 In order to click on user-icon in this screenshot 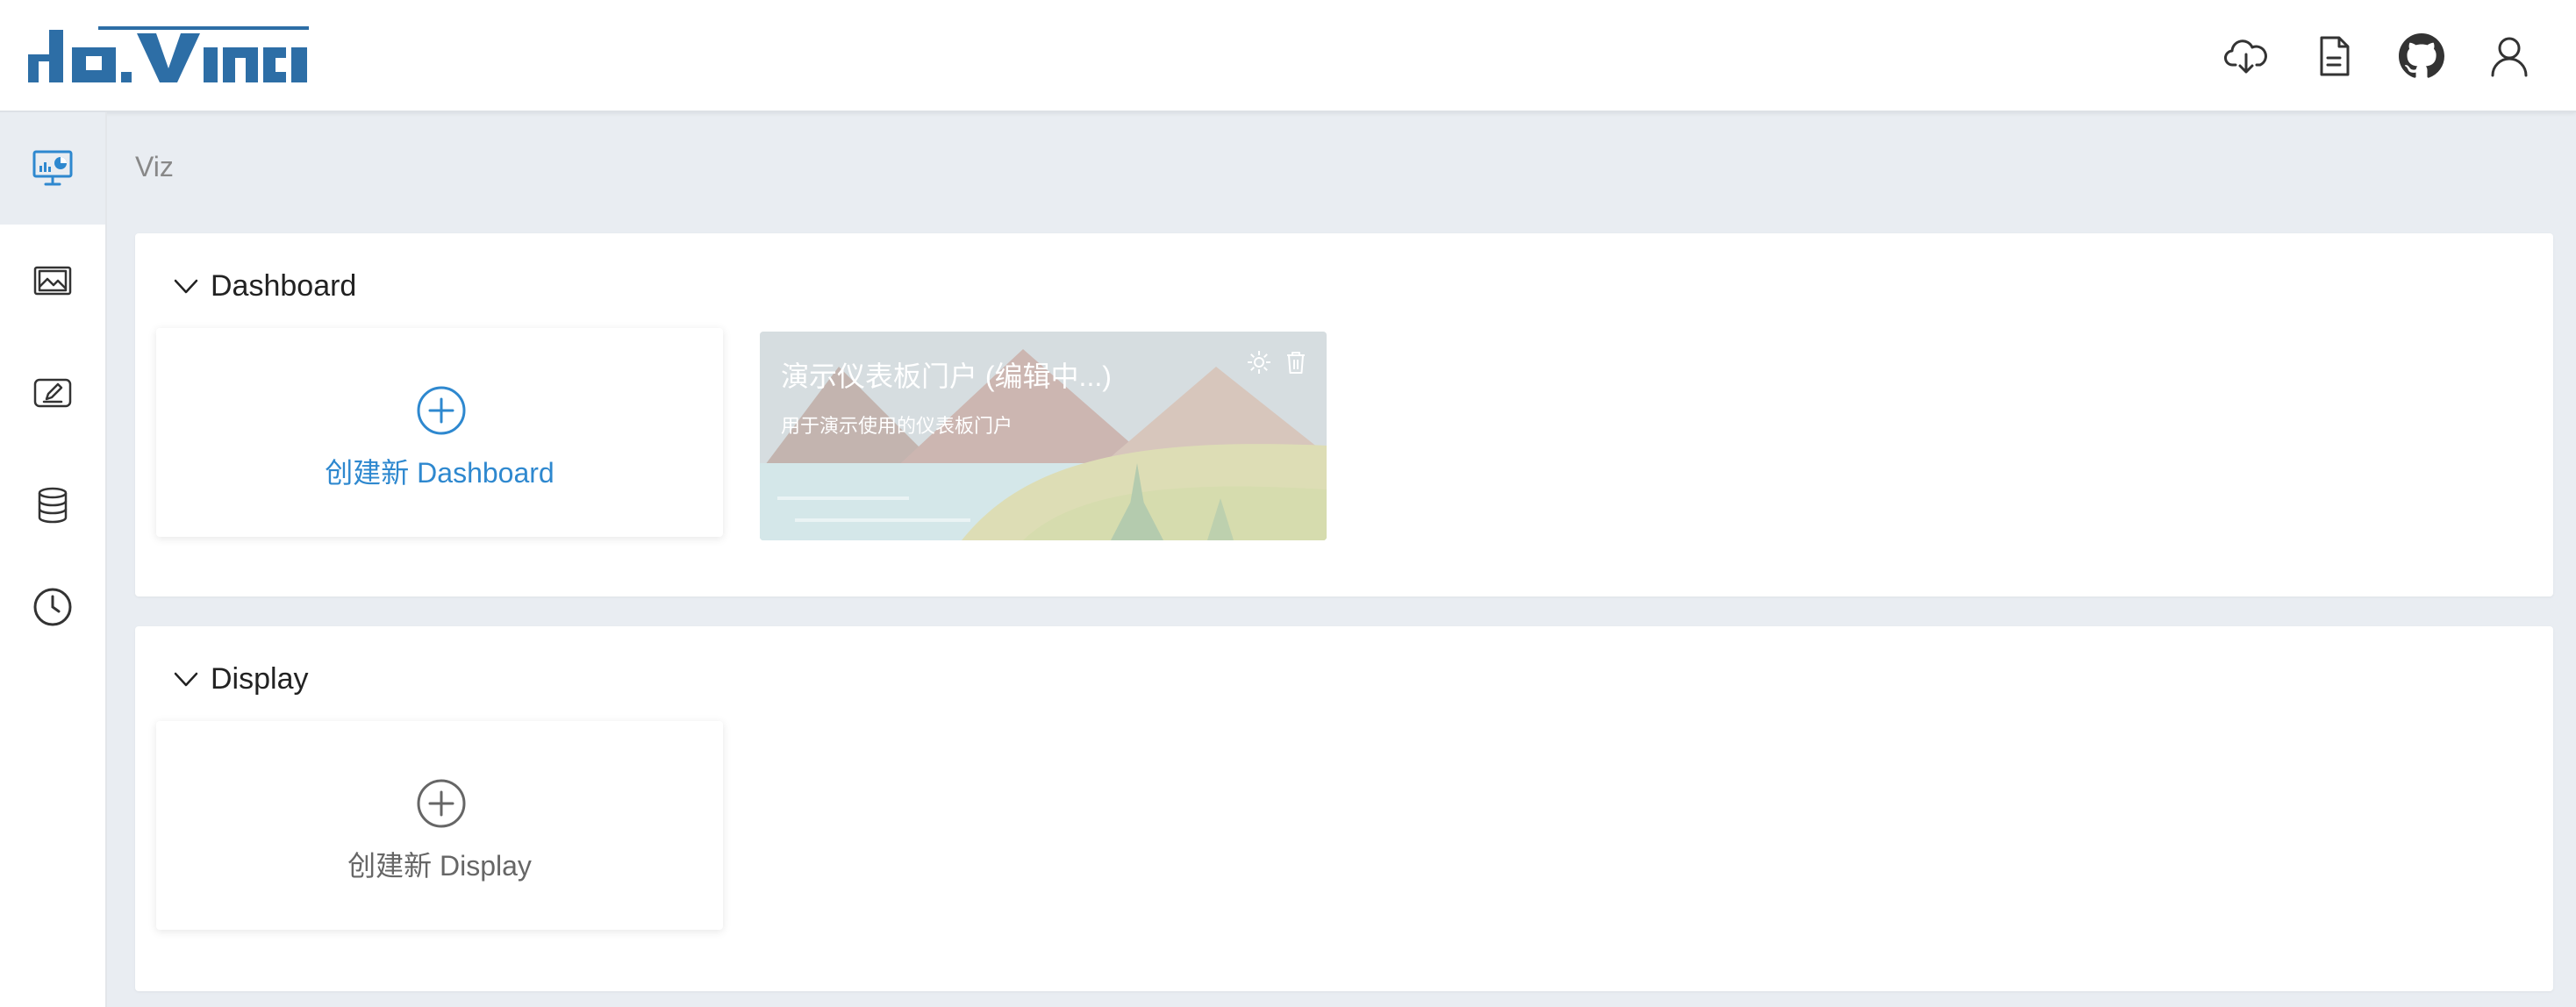, I will do `click(2509, 56)`.